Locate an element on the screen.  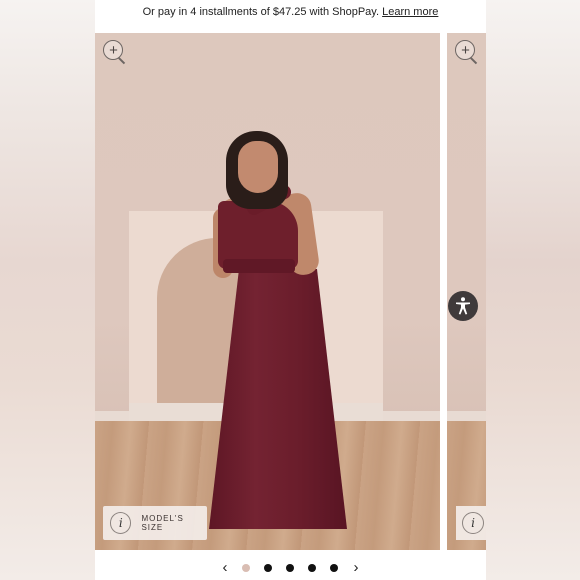
chevron-left-icon: ‹ is located at coordinates (225, 568).